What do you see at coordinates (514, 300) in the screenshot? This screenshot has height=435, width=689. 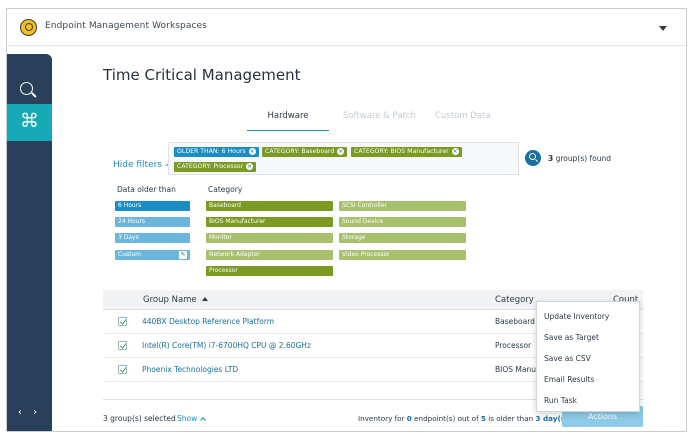 I see `column-category: Category` at bounding box center [514, 300].